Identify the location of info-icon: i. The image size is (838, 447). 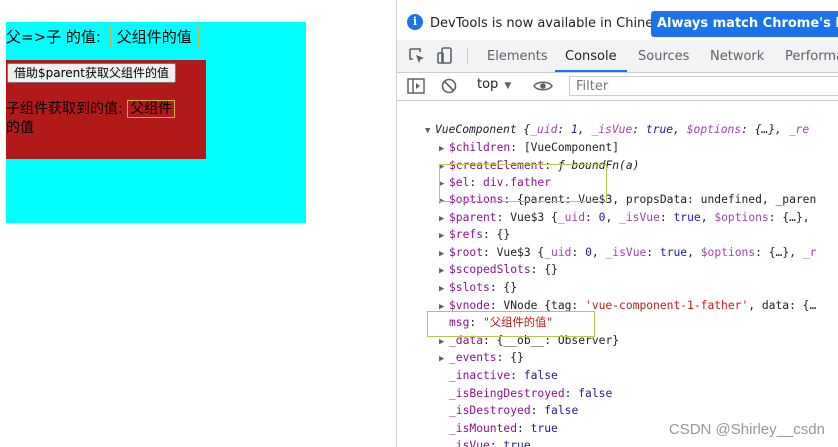
(415, 22).